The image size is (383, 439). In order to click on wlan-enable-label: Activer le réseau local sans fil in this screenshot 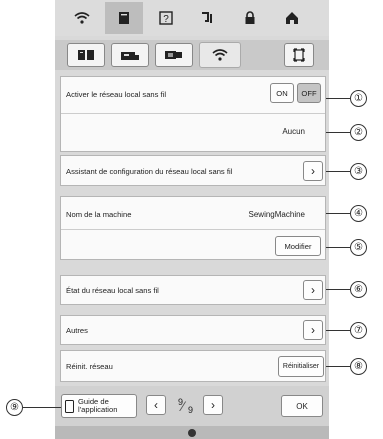, I will do `click(116, 94)`.